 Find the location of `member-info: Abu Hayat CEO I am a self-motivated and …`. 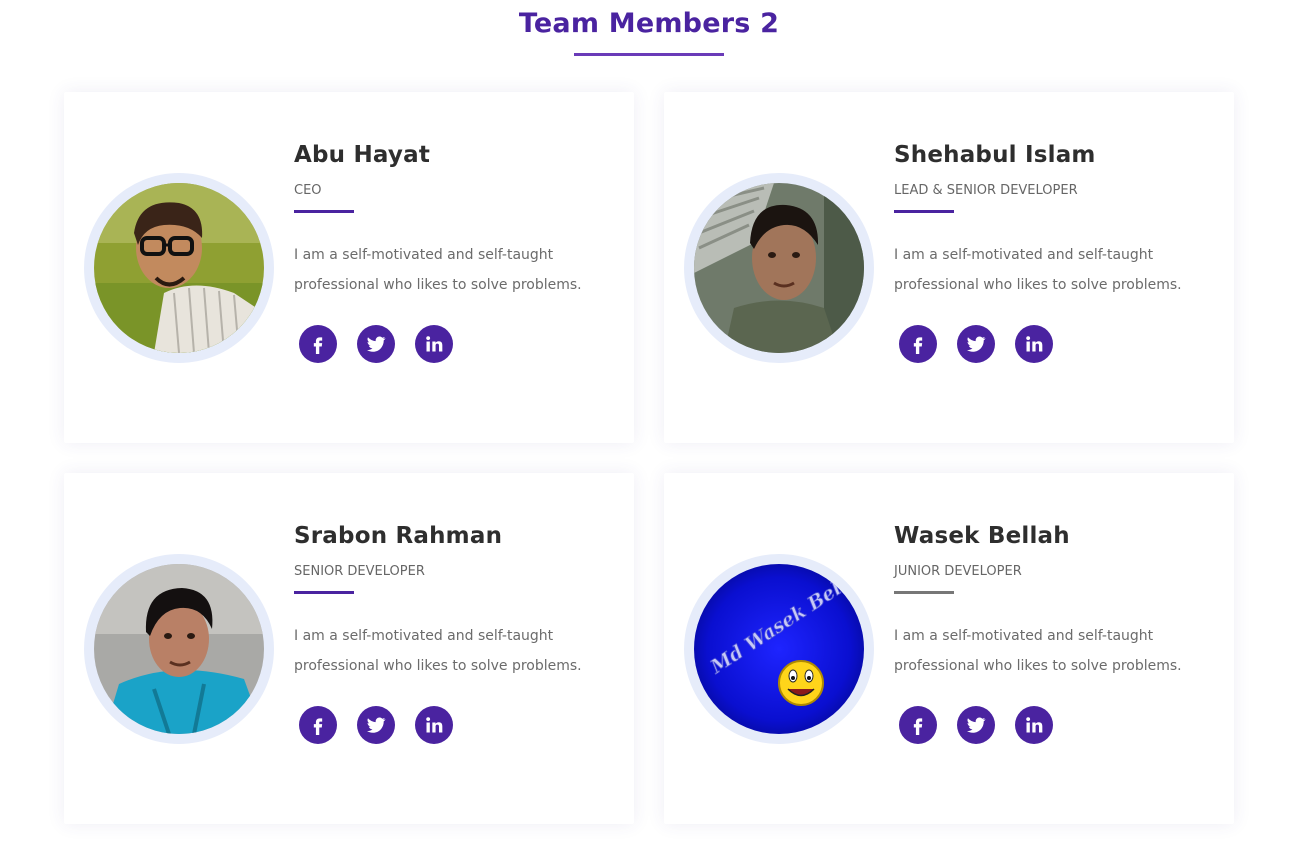

member-info: Abu Hayat CEO I am a self-motivated and … is located at coordinates (454, 250).